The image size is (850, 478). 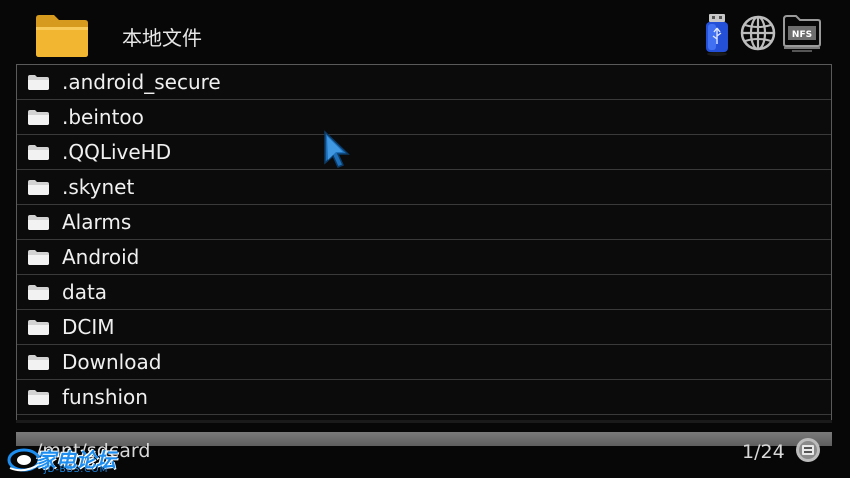 I want to click on page-menu-icon, so click(x=808, y=450).